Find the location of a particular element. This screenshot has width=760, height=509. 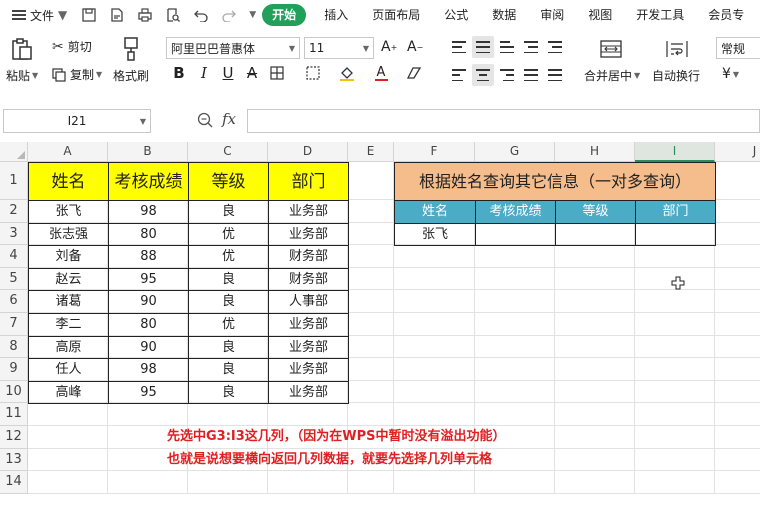

paste-icon is located at coordinates (23, 49).